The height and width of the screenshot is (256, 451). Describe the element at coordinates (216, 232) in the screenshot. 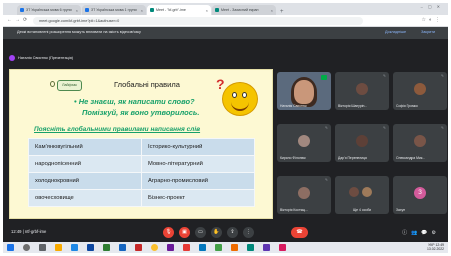

I see `raise-hand-icon: ✋` at that location.